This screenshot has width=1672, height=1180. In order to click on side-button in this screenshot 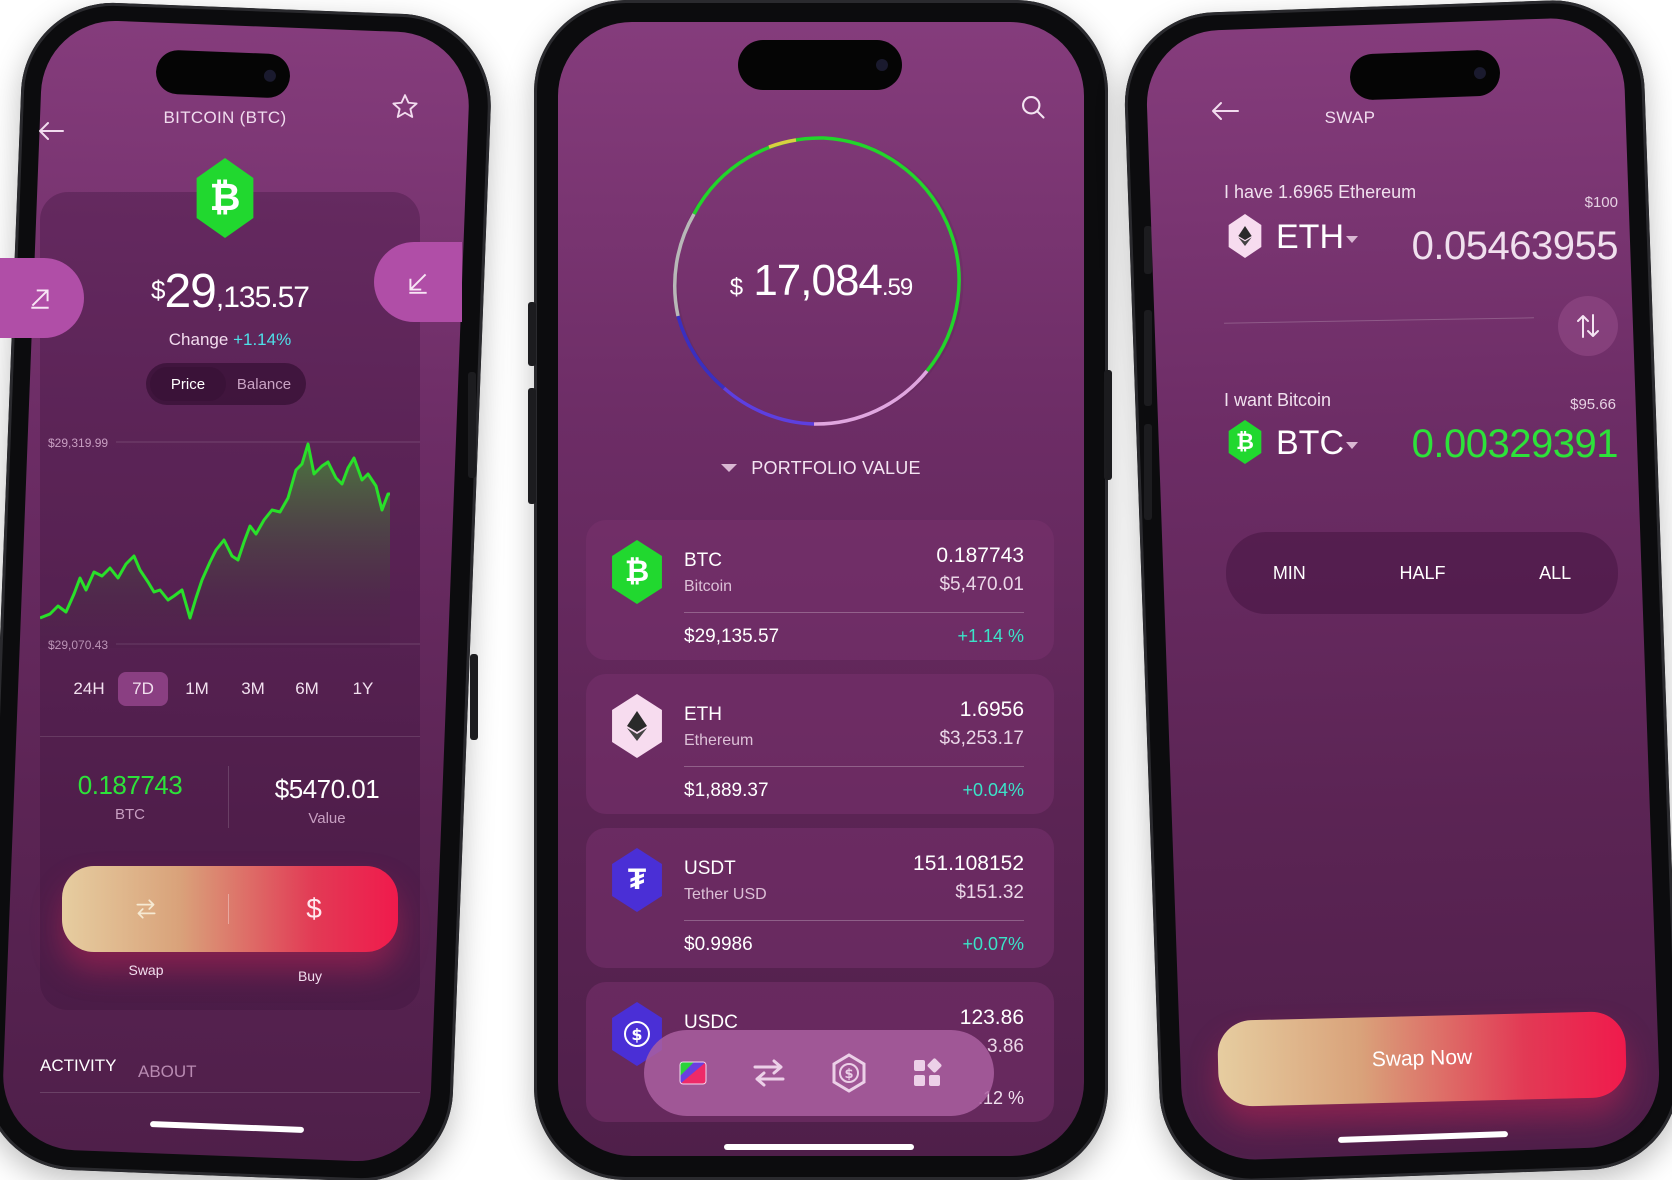, I will do `click(474, 697)`.